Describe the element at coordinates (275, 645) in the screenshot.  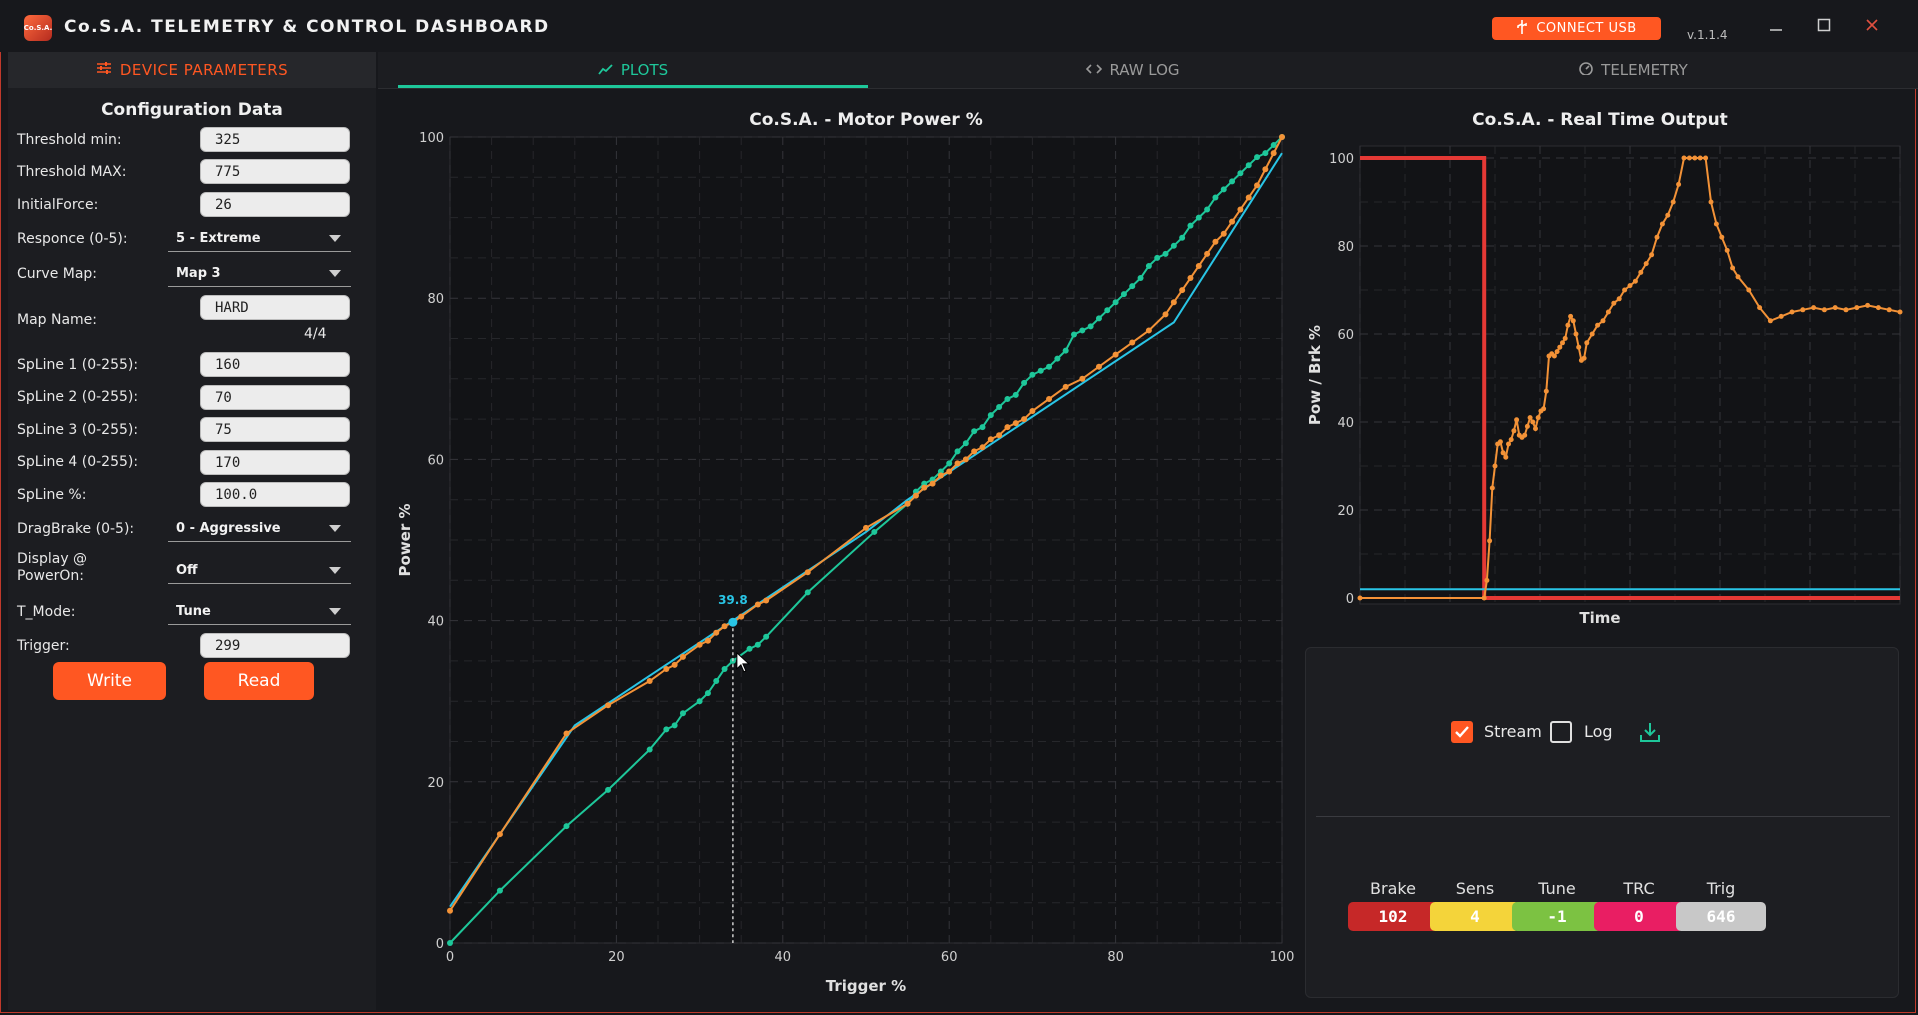
I see `trigger-input` at that location.